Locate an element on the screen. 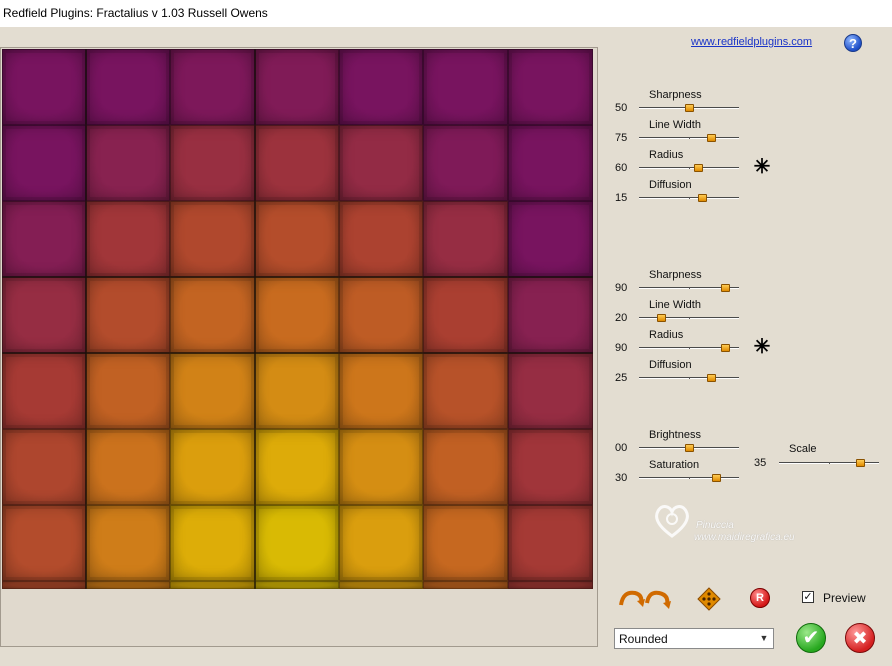  style-selected-value: Rounded is located at coordinates (643, 639).